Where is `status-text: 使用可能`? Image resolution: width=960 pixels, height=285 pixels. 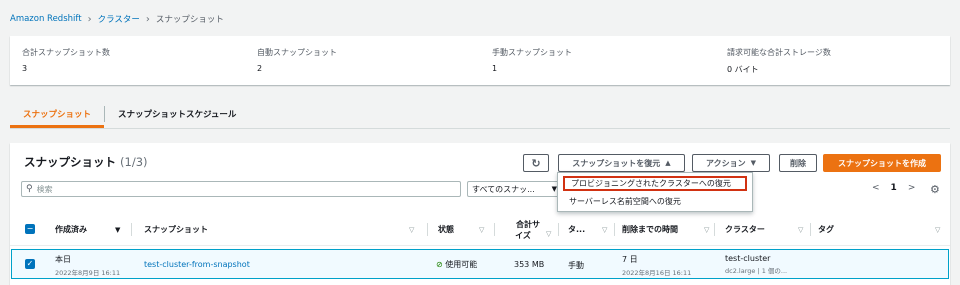
status-text: 使用可能 is located at coordinates (461, 264).